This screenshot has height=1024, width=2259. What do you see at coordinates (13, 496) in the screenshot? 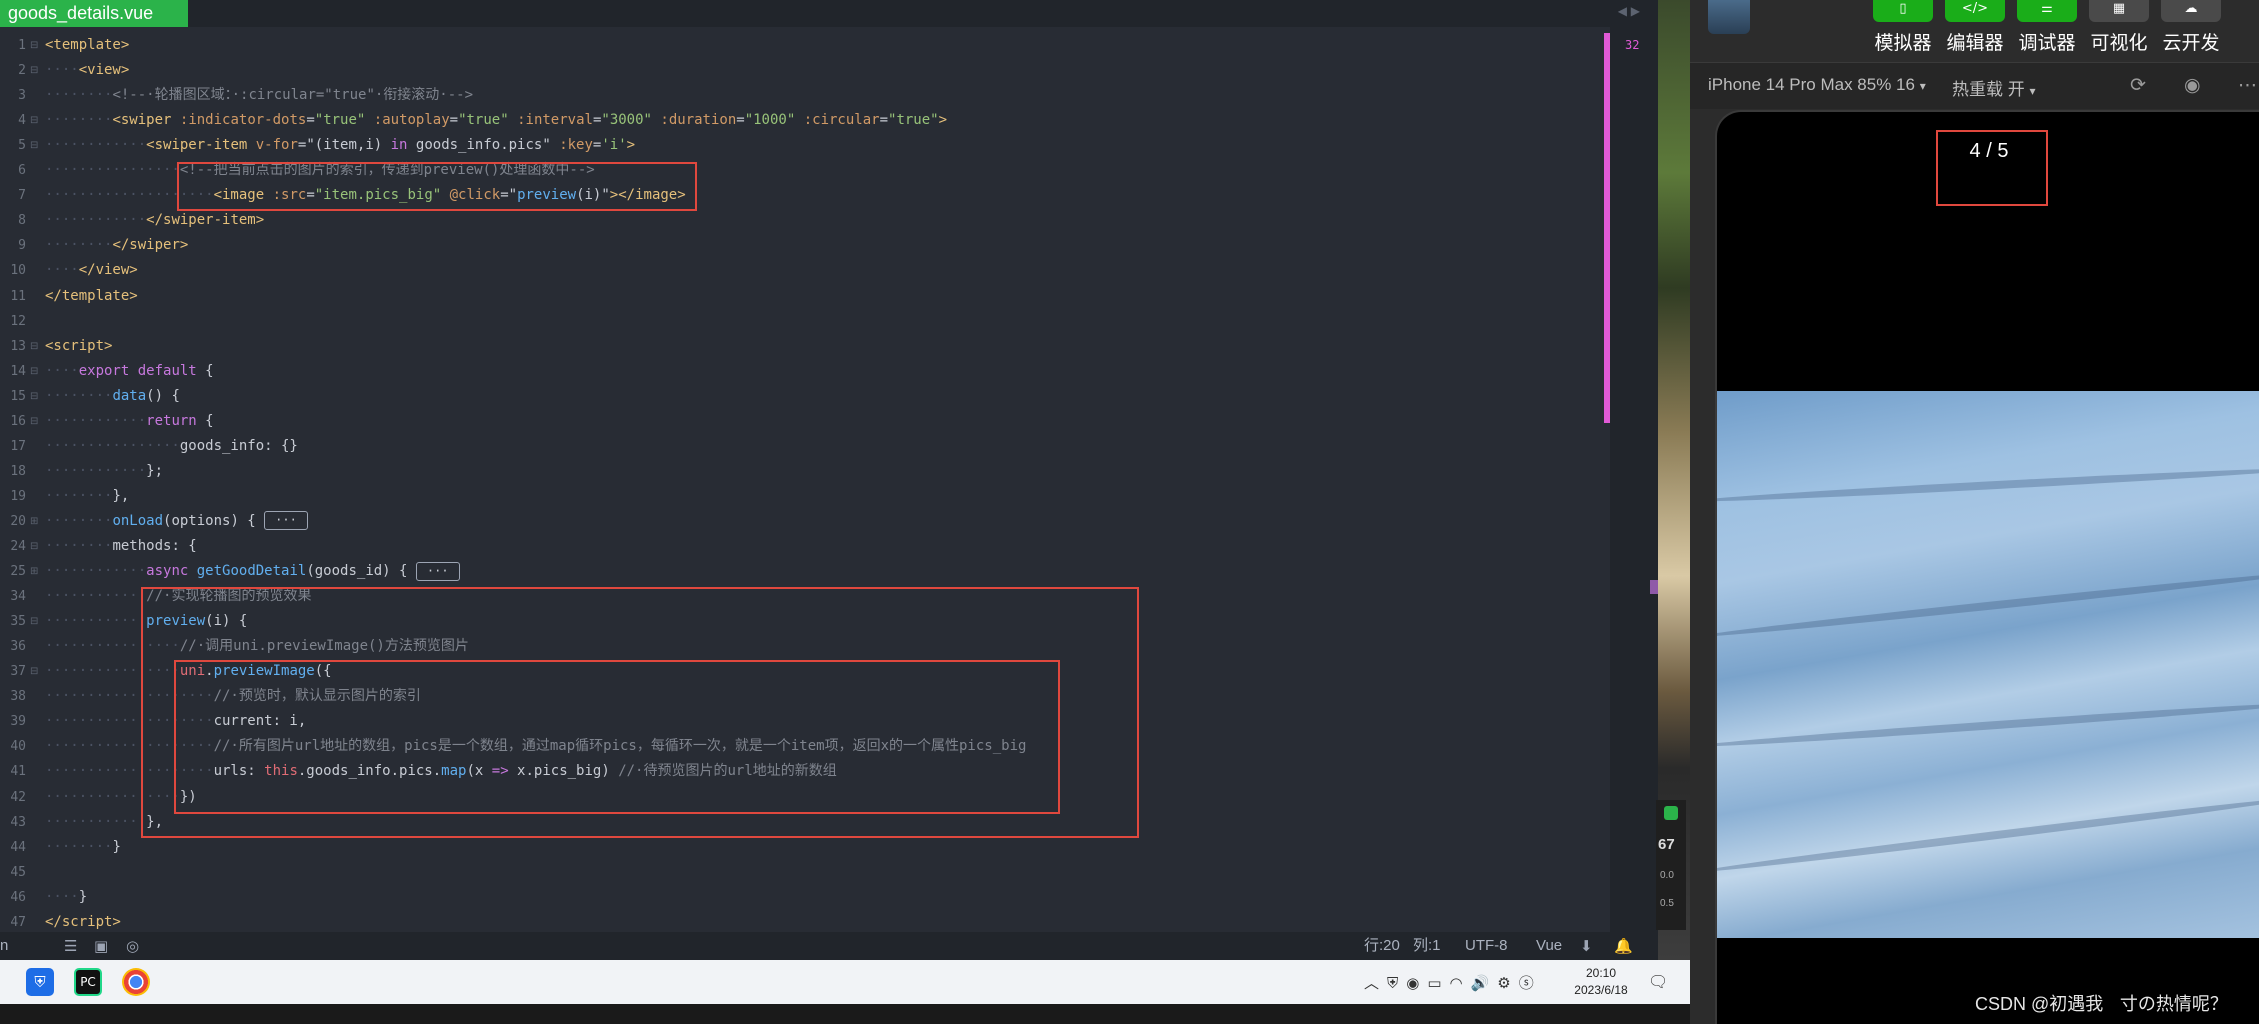
I see `line-number: 19` at bounding box center [13, 496].